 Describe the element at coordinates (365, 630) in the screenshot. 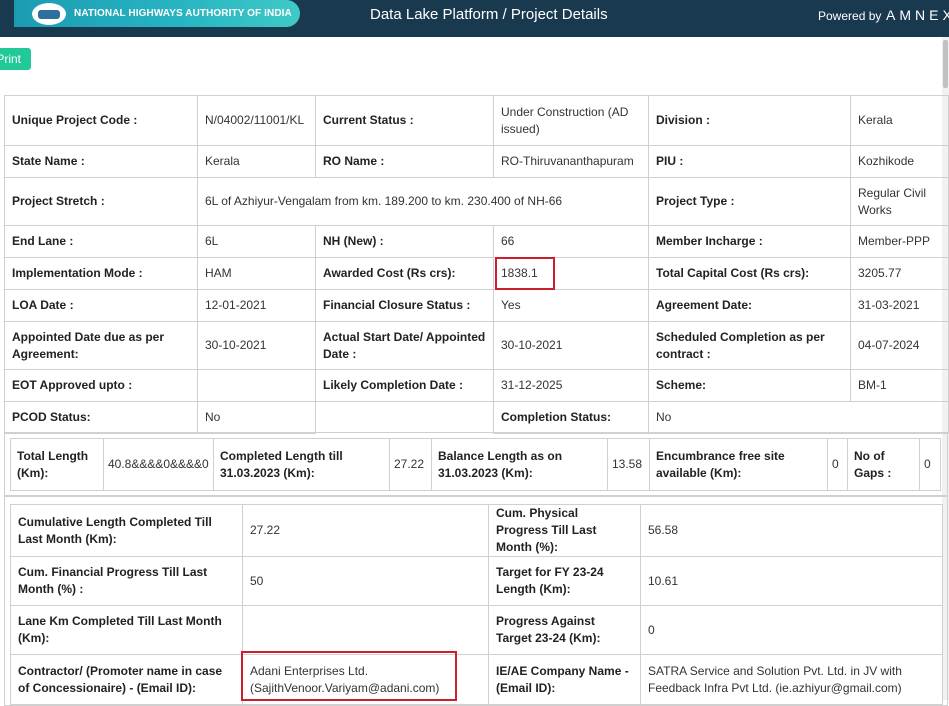

I see `lane-km-value` at that location.